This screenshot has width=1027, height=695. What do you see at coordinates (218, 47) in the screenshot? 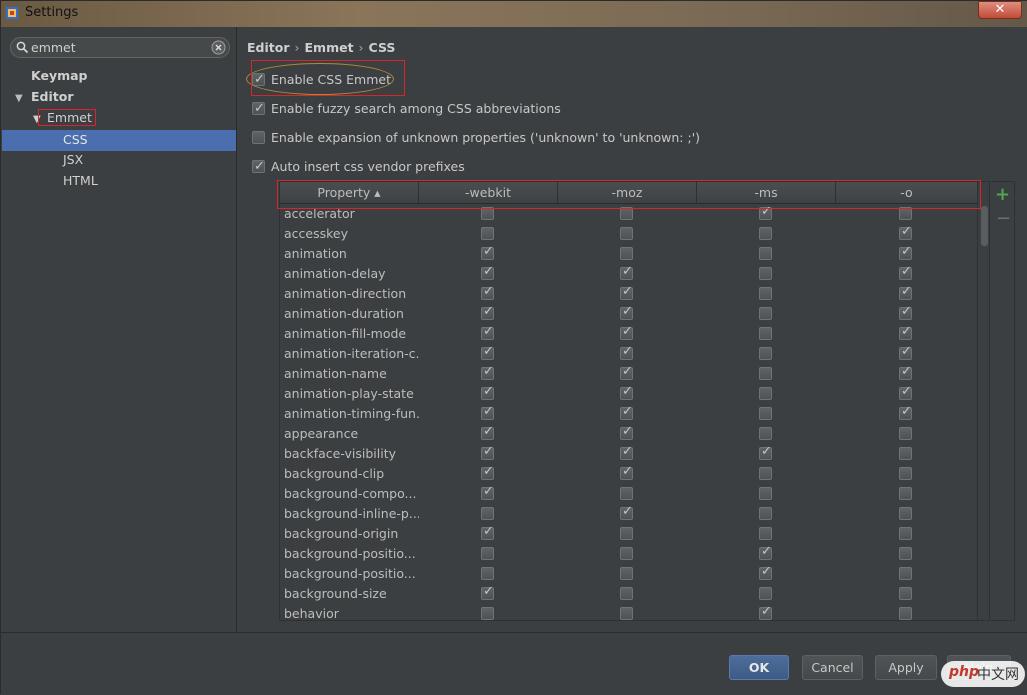
I see `clear-search-icon` at bounding box center [218, 47].